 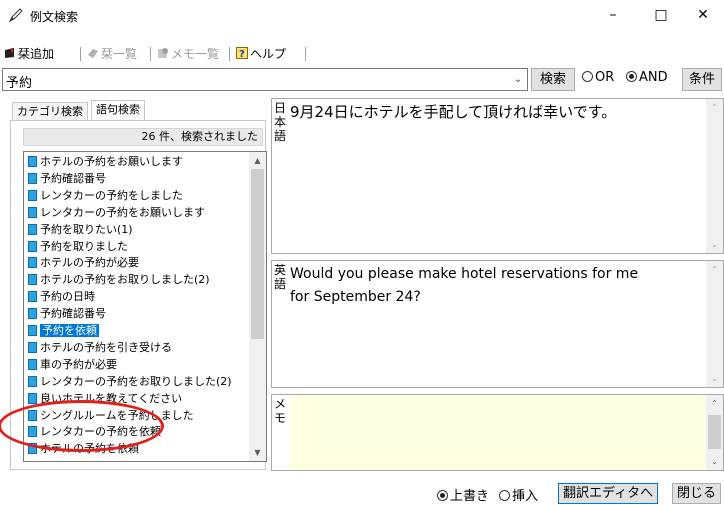 What do you see at coordinates (105, 161) in the screenshot?
I see `list-item: ホテルの予約をお願いします` at bounding box center [105, 161].